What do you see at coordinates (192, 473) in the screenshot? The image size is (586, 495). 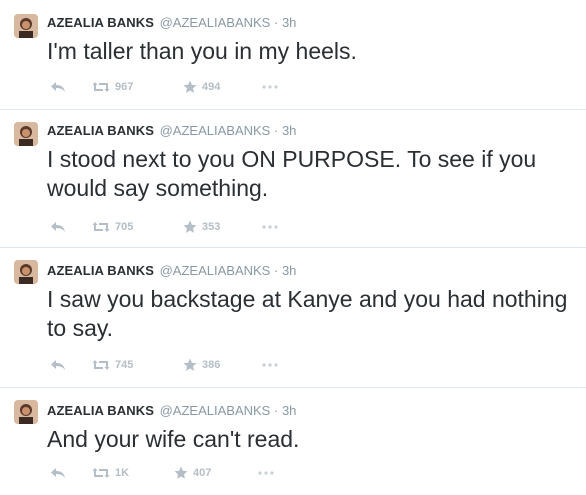 I see `favorite-button: 407` at bounding box center [192, 473].